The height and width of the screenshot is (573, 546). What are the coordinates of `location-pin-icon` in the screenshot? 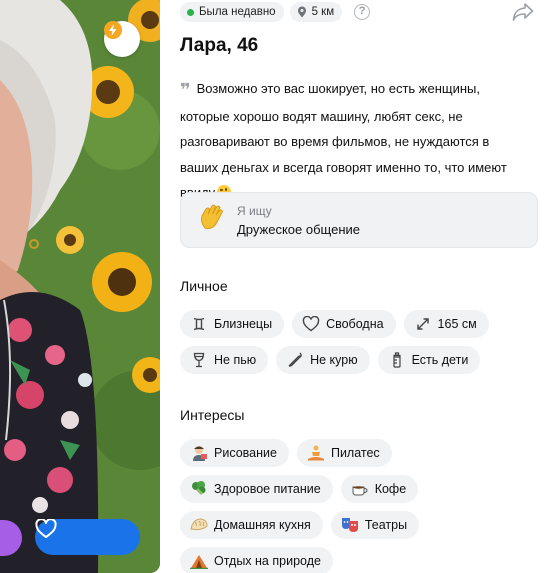 It's located at (301, 12).